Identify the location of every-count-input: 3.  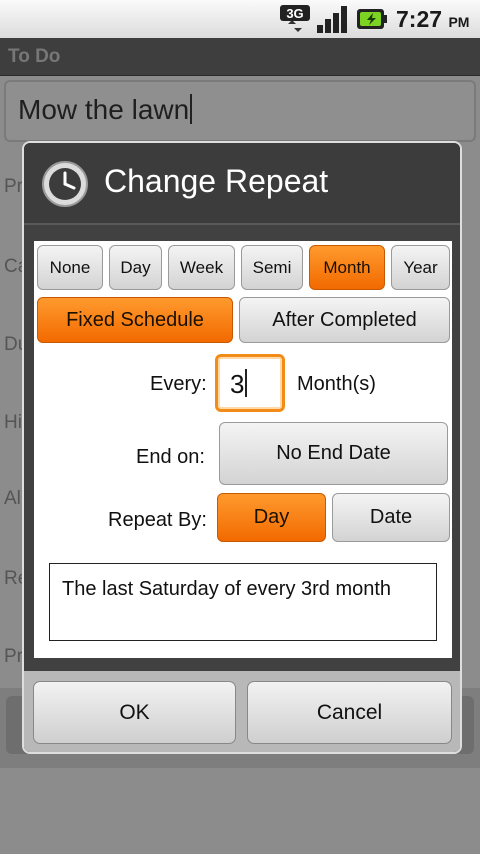
(250, 383).